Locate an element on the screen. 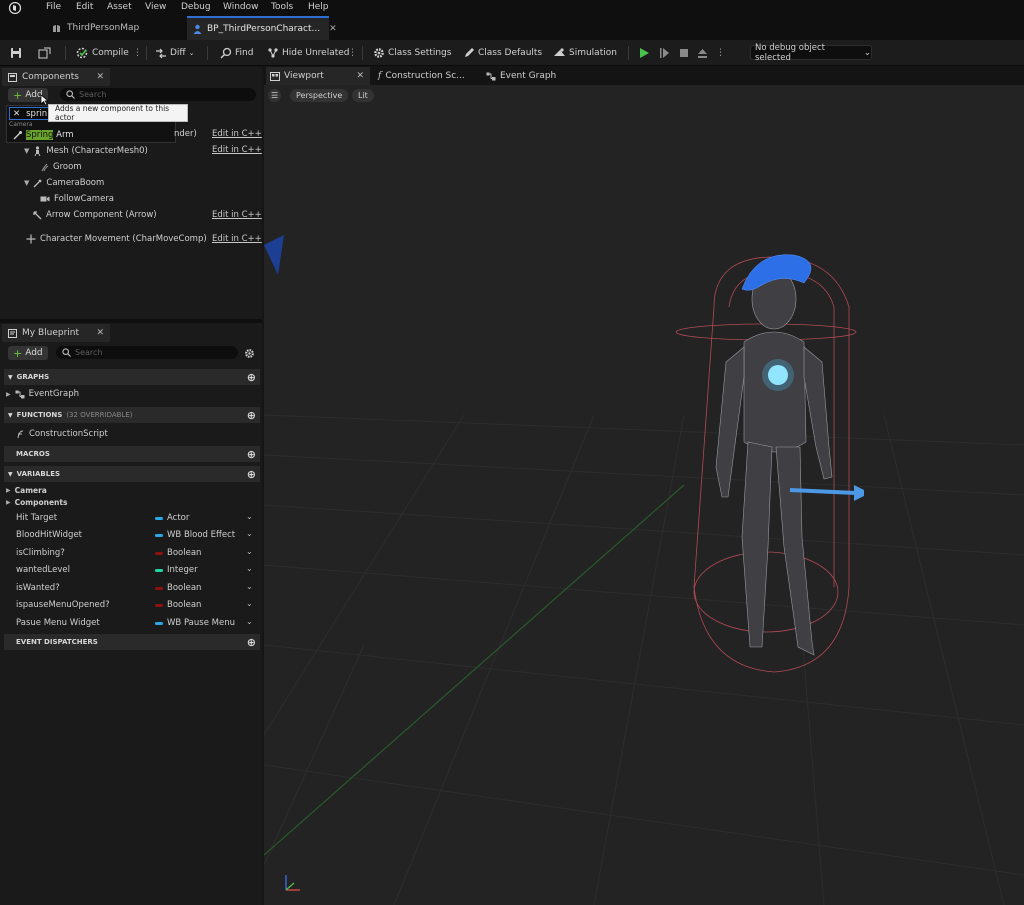 The image size is (1024, 905). class-settings-button: Class Settings is located at coordinates (412, 53).